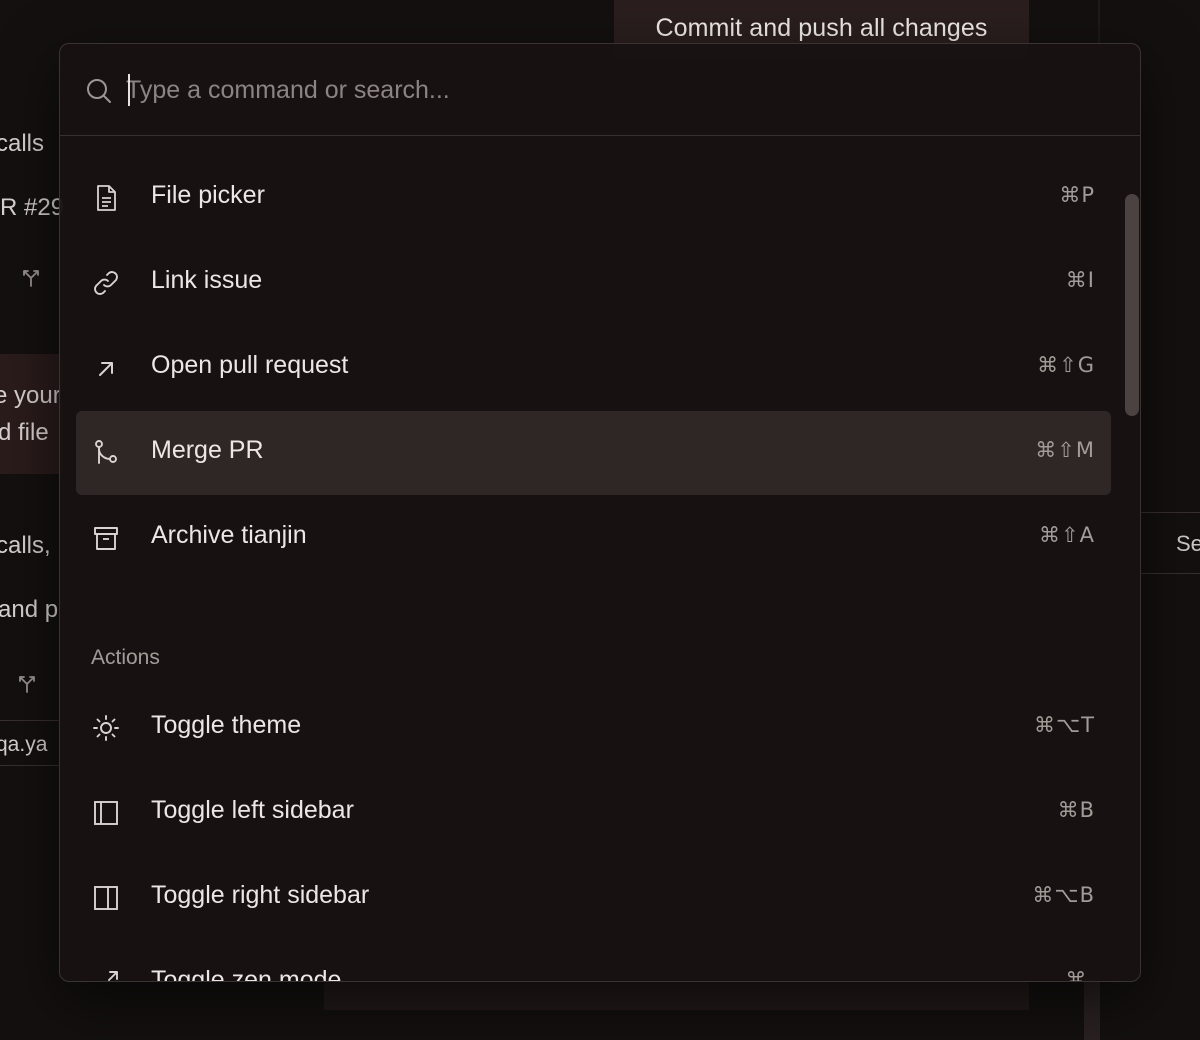  I want to click on sidebar-left-icon, so click(106, 813).